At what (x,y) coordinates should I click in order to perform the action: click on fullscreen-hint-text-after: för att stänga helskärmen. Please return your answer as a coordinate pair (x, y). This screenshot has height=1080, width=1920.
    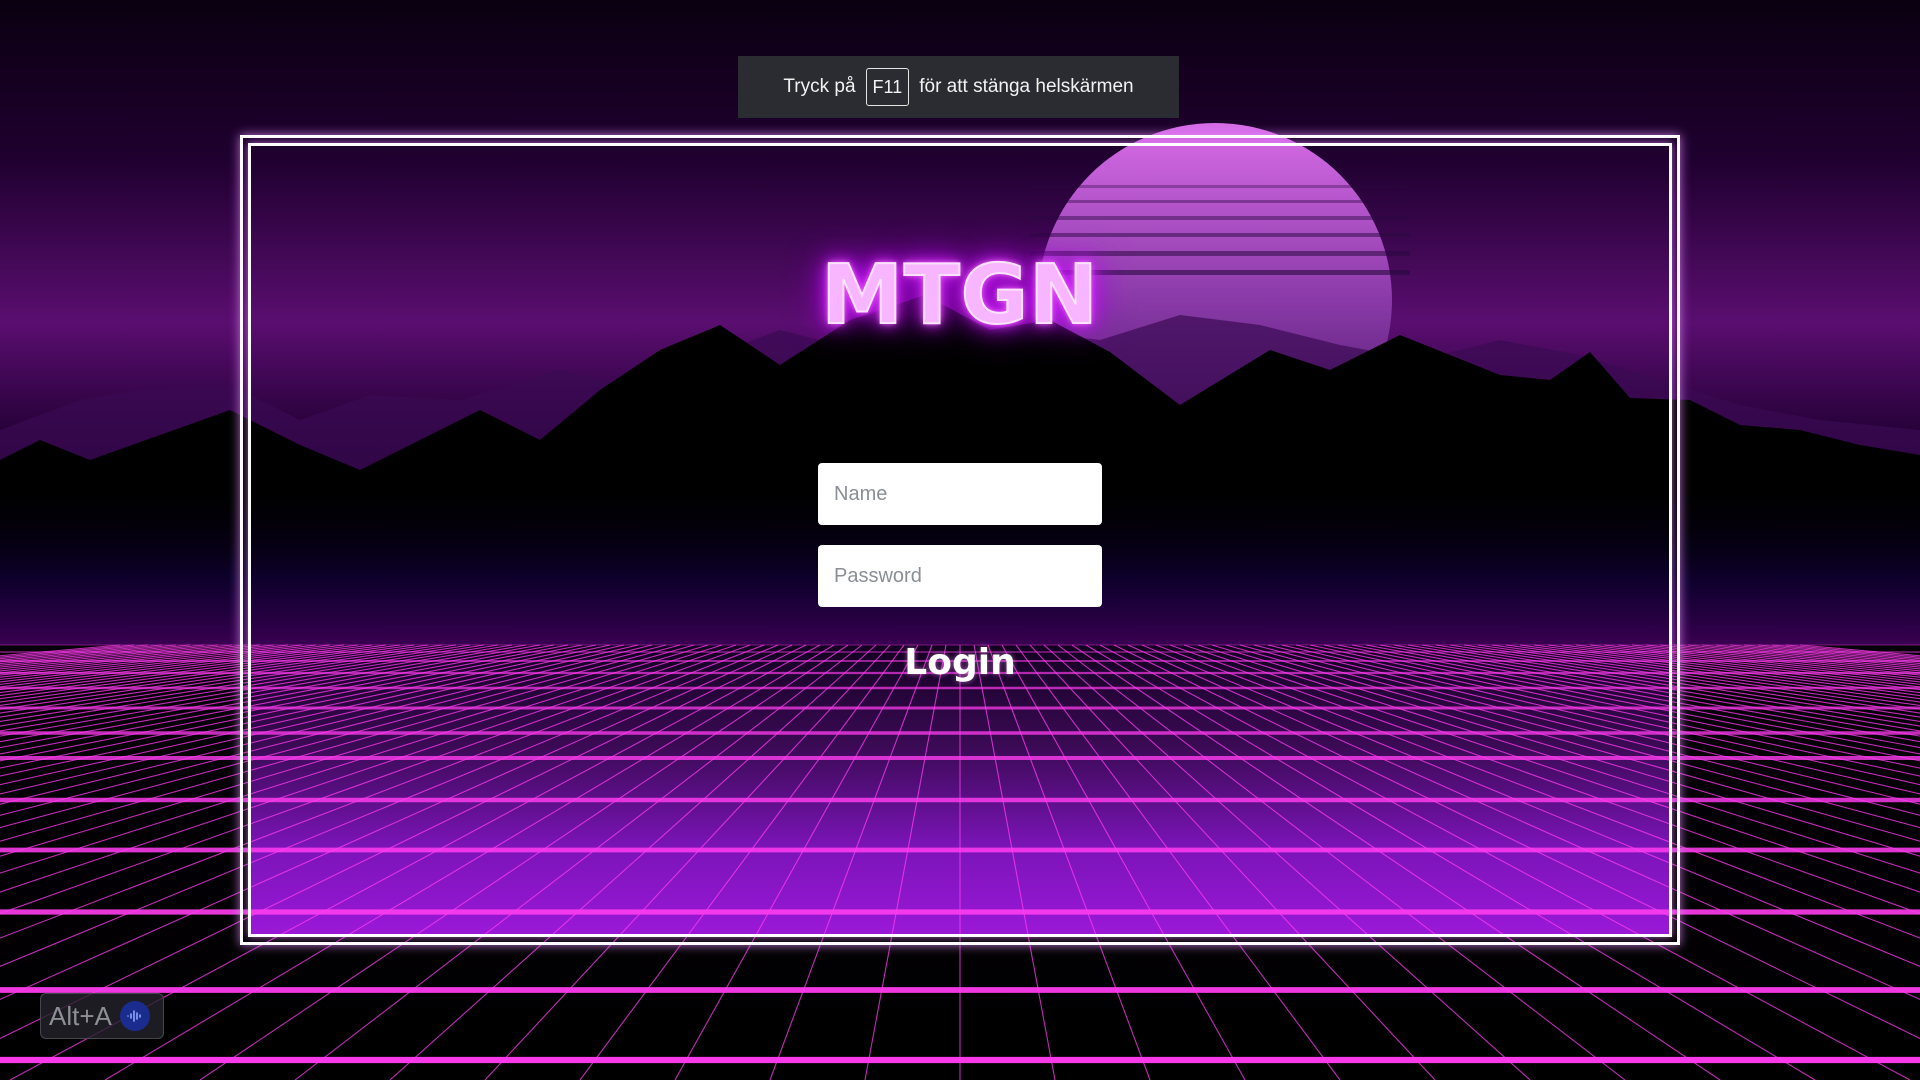
    Looking at the image, I should click on (1026, 86).